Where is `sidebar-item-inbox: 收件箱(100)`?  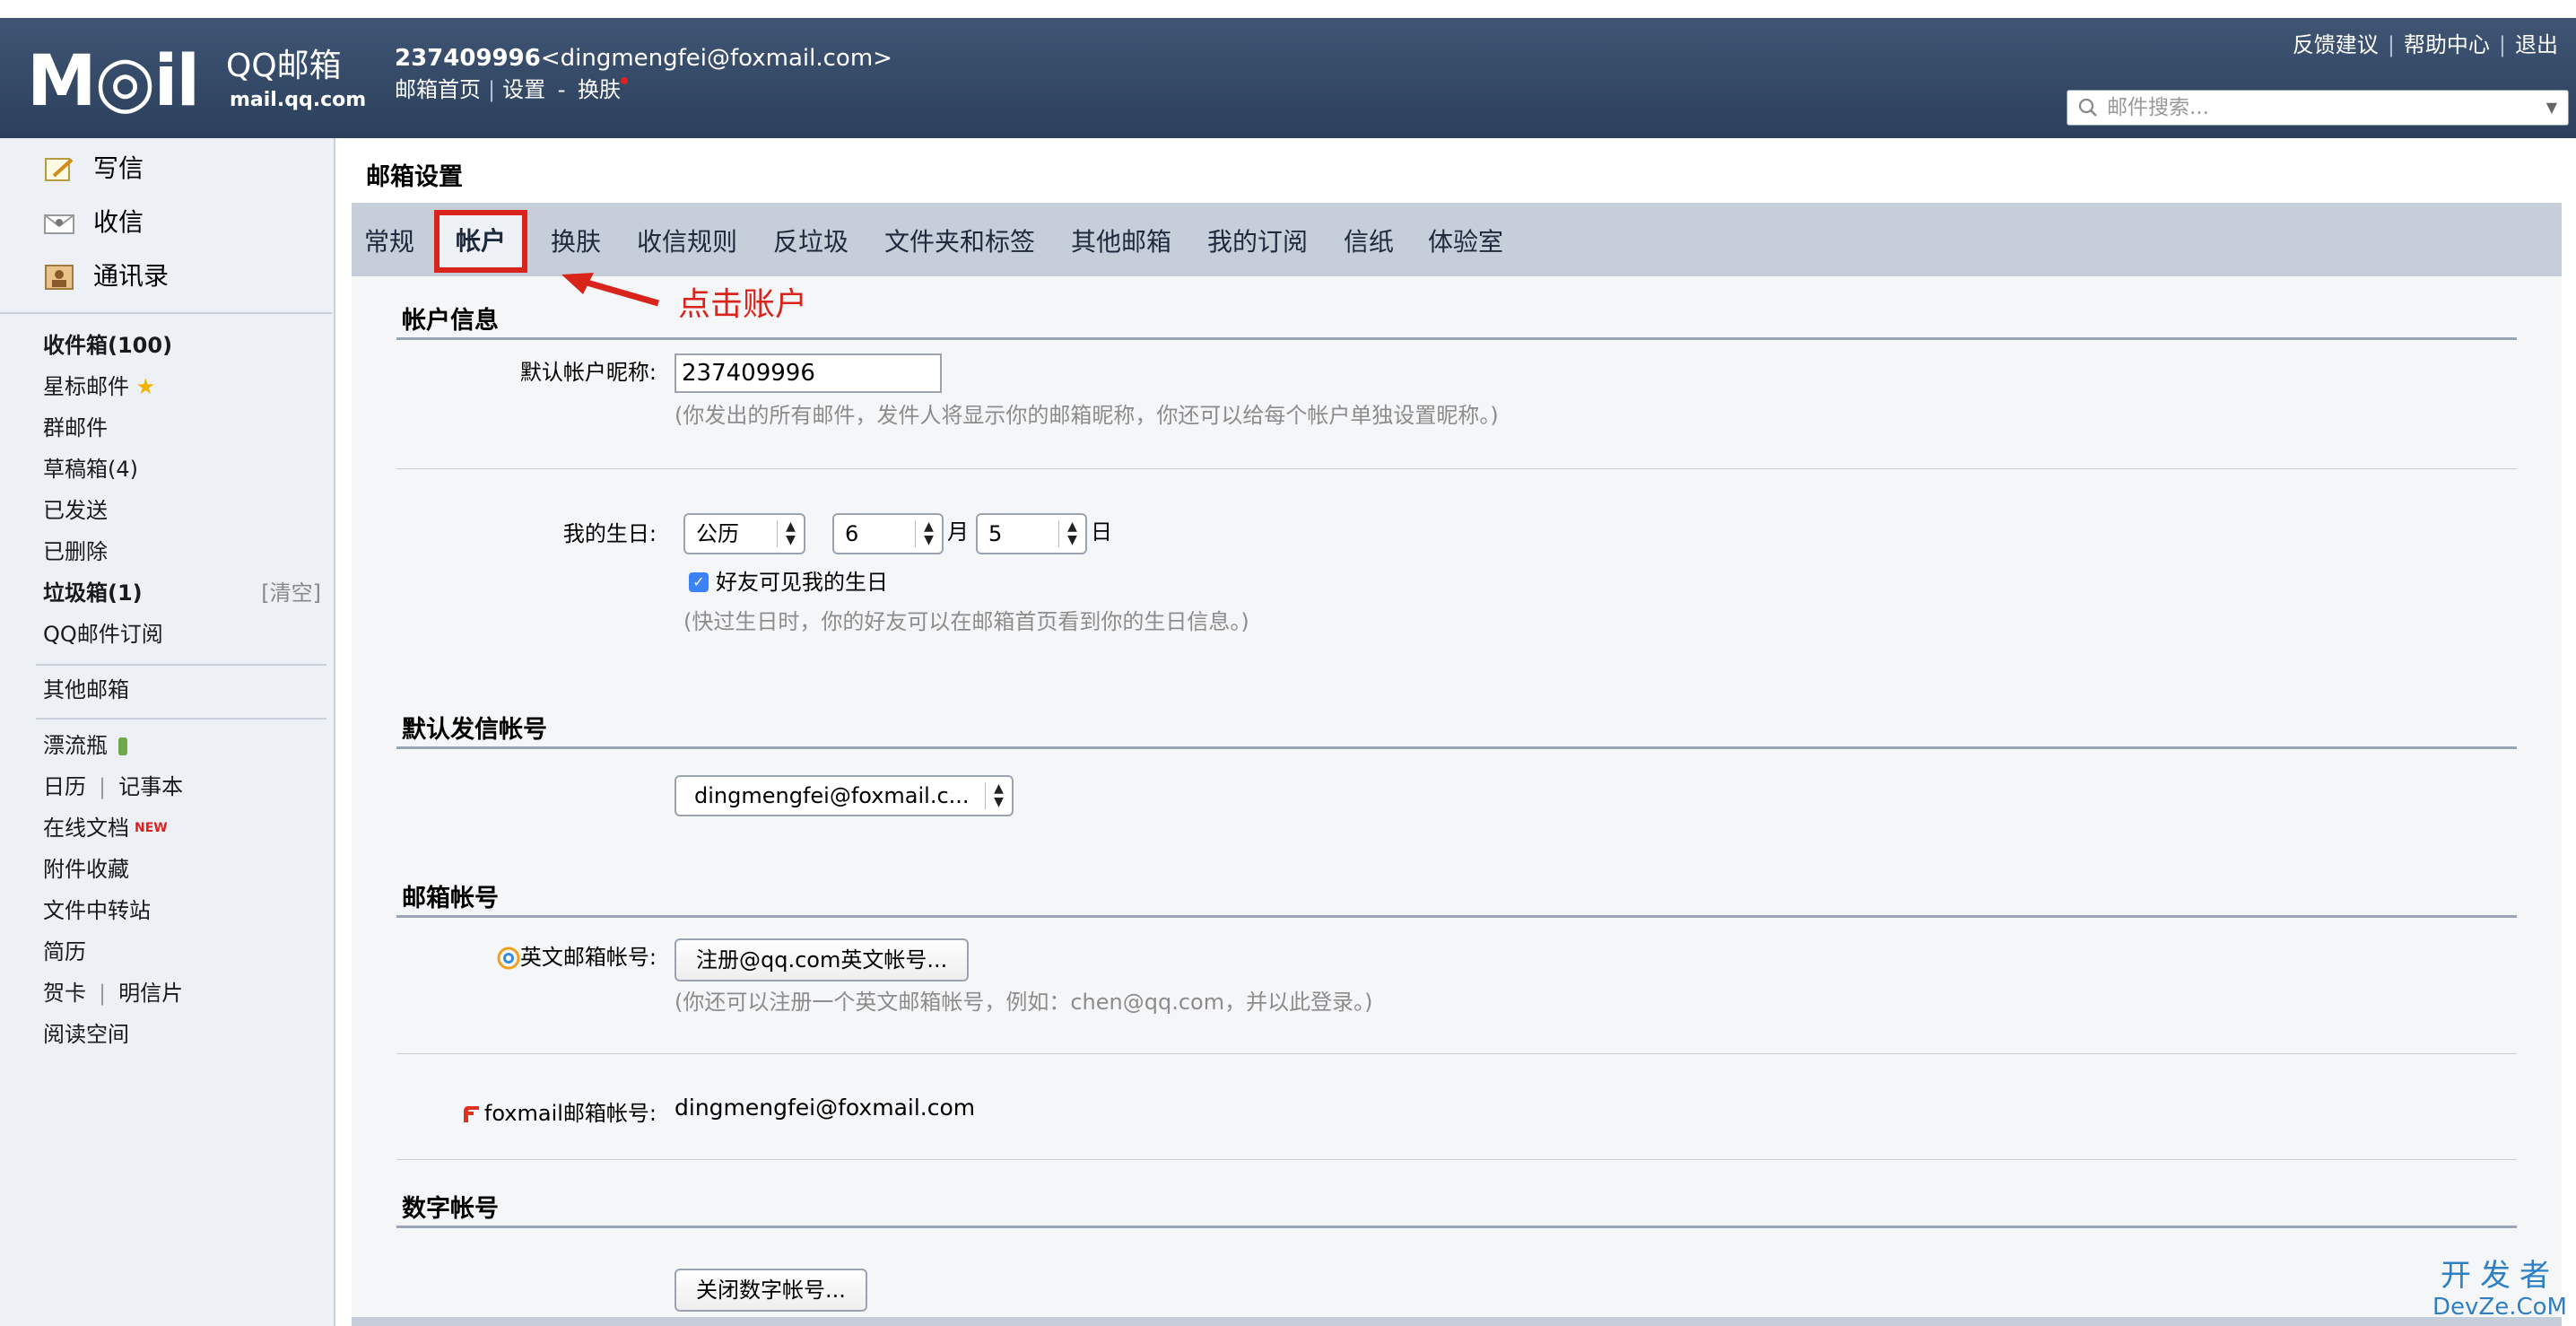 sidebar-item-inbox: 收件箱(100) is located at coordinates (107, 345).